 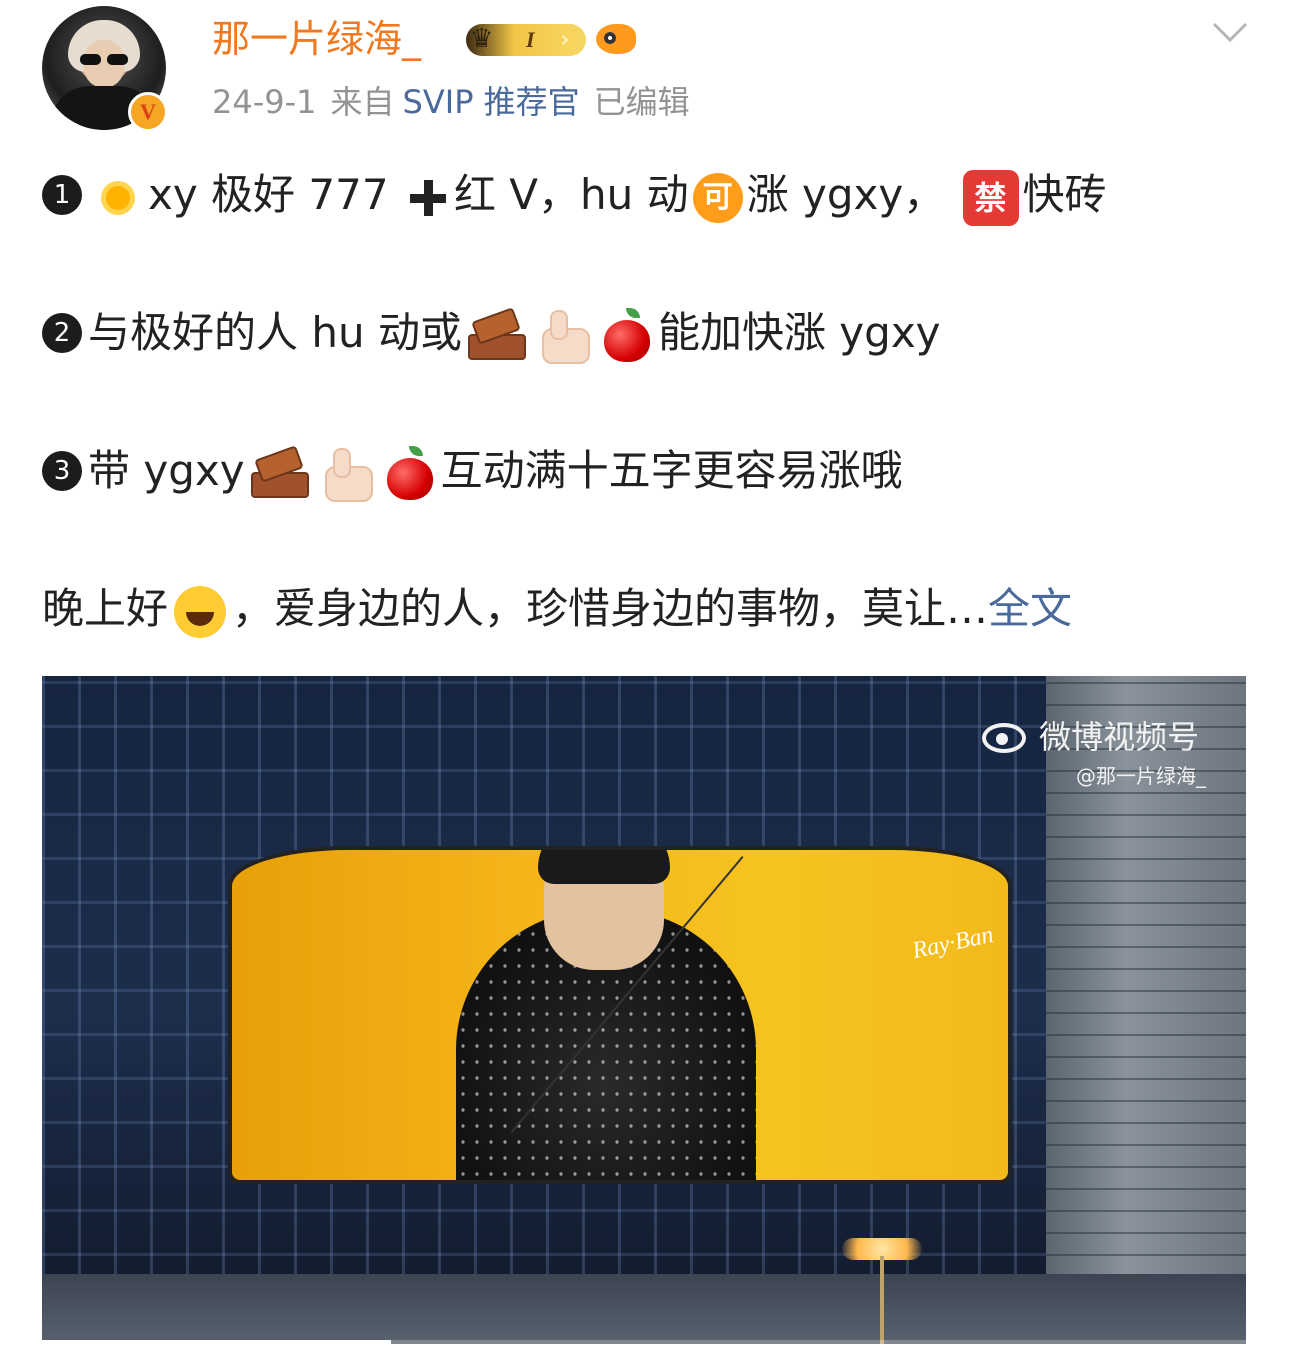 What do you see at coordinates (846, 194) in the screenshot?
I see `line1-text-c: 涨 ygxy，` at bounding box center [846, 194].